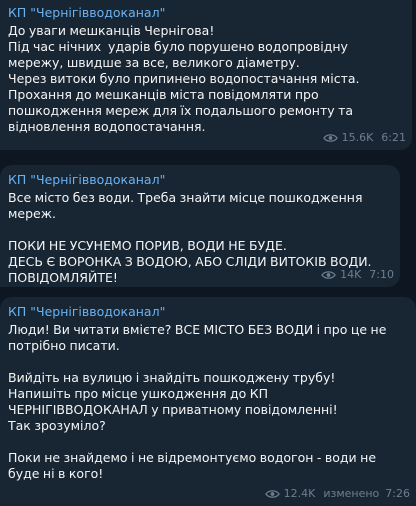  I want to click on message-meta: 14K 7:10, so click(357, 275).